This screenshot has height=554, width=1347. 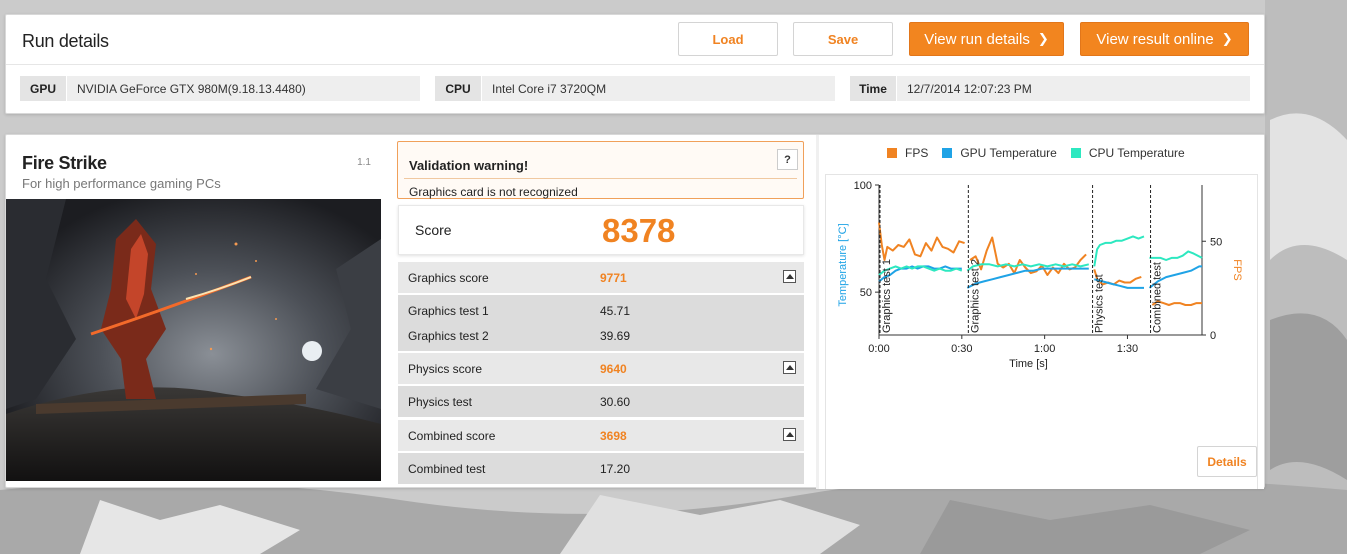 What do you see at coordinates (1100, 303) in the screenshot?
I see `section-label: Physics test` at bounding box center [1100, 303].